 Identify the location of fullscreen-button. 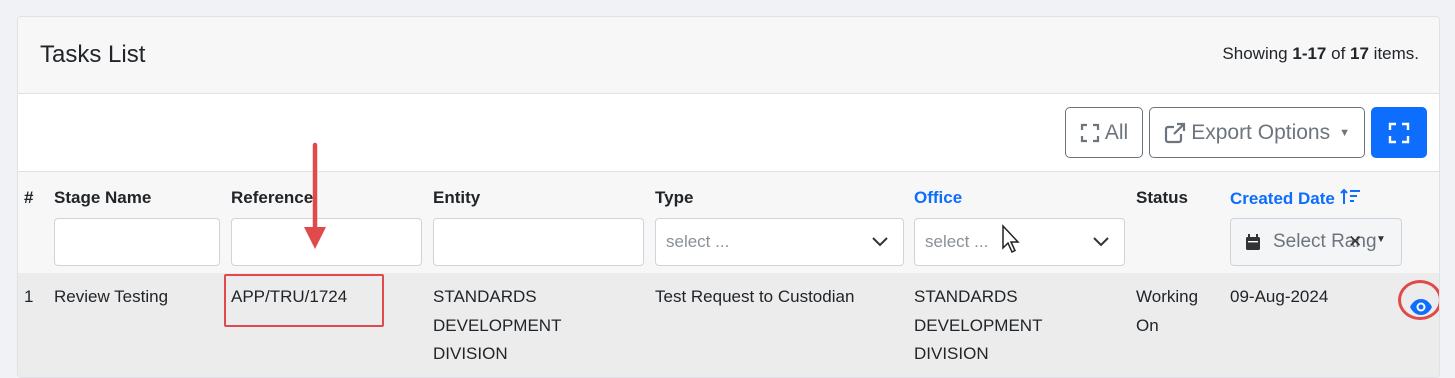
(1399, 132).